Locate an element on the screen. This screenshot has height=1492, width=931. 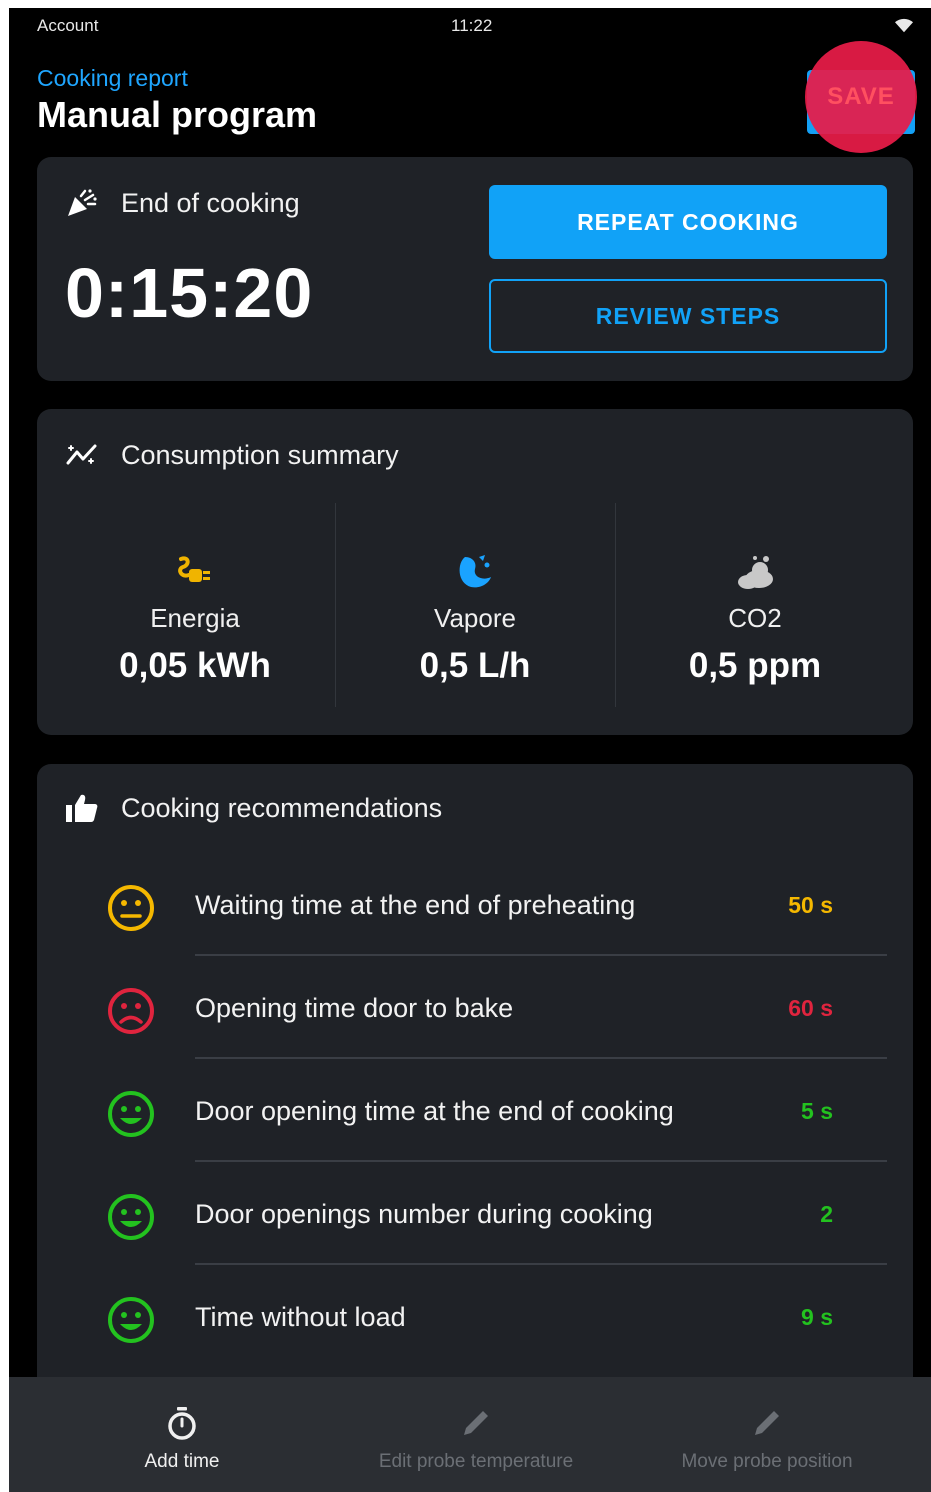
steam-value: 0,5 L/h is located at coordinates (475, 665).